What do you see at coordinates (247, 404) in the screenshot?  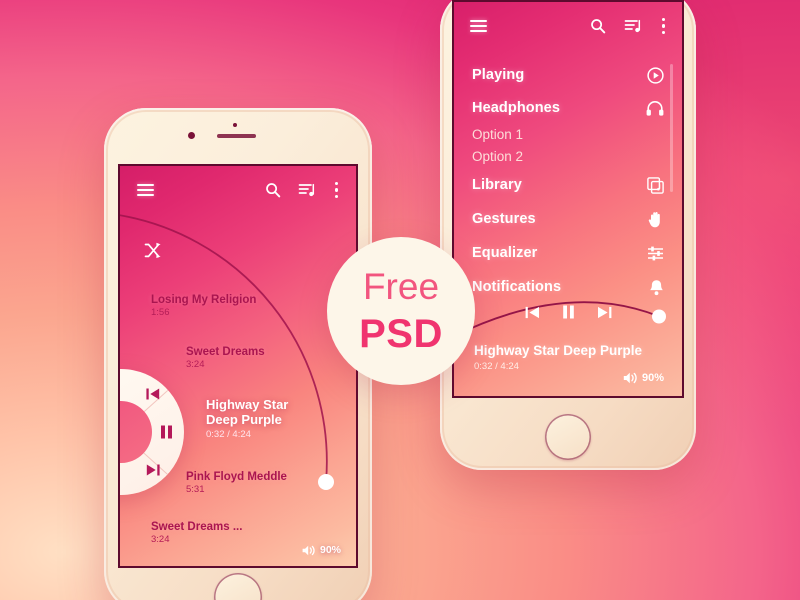 I see `track-title-line1: Highway Star` at bounding box center [247, 404].